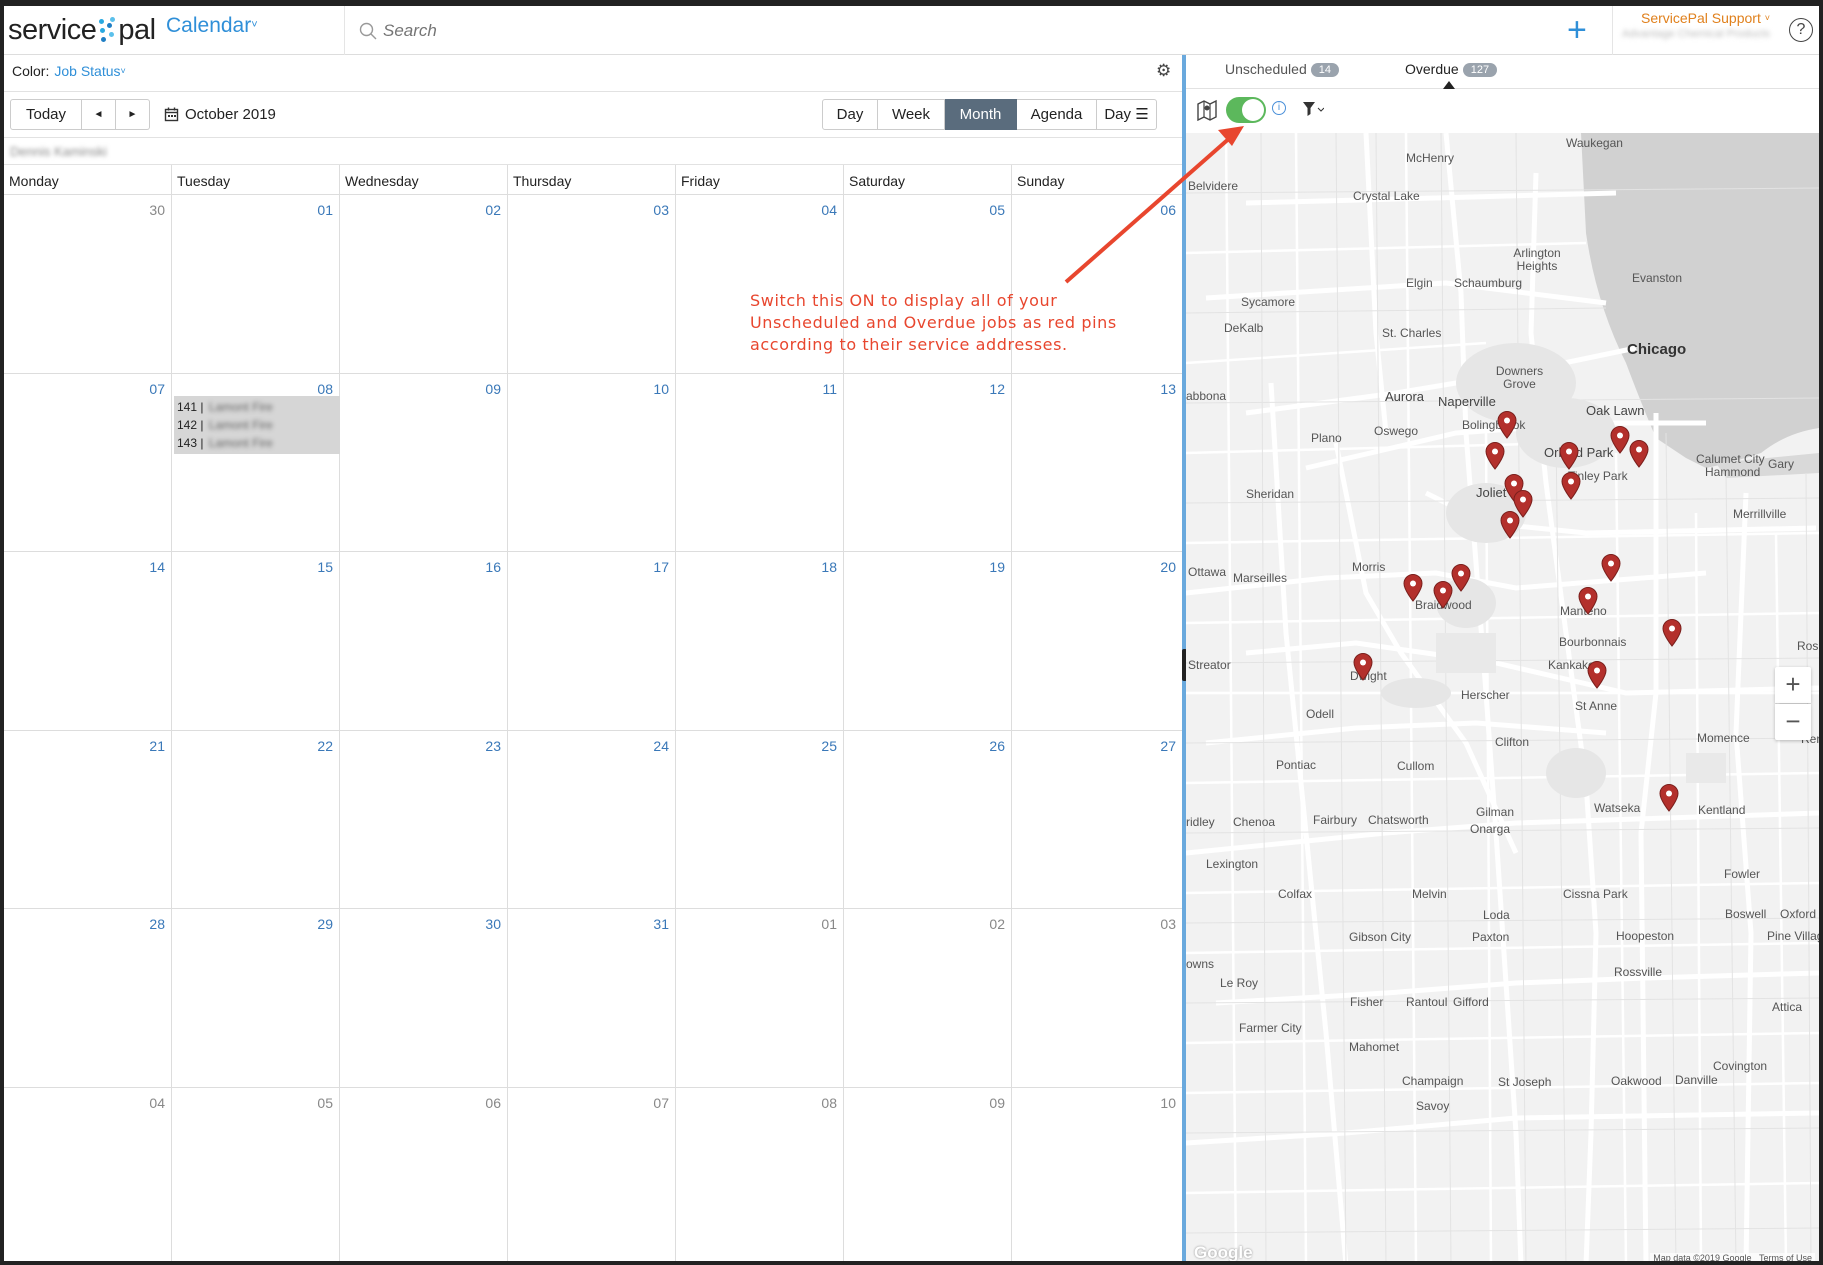 This screenshot has height=1265, width=1823. Describe the element at coordinates (760, 641) in the screenshot. I see `calendar-day-cell: 18` at that location.